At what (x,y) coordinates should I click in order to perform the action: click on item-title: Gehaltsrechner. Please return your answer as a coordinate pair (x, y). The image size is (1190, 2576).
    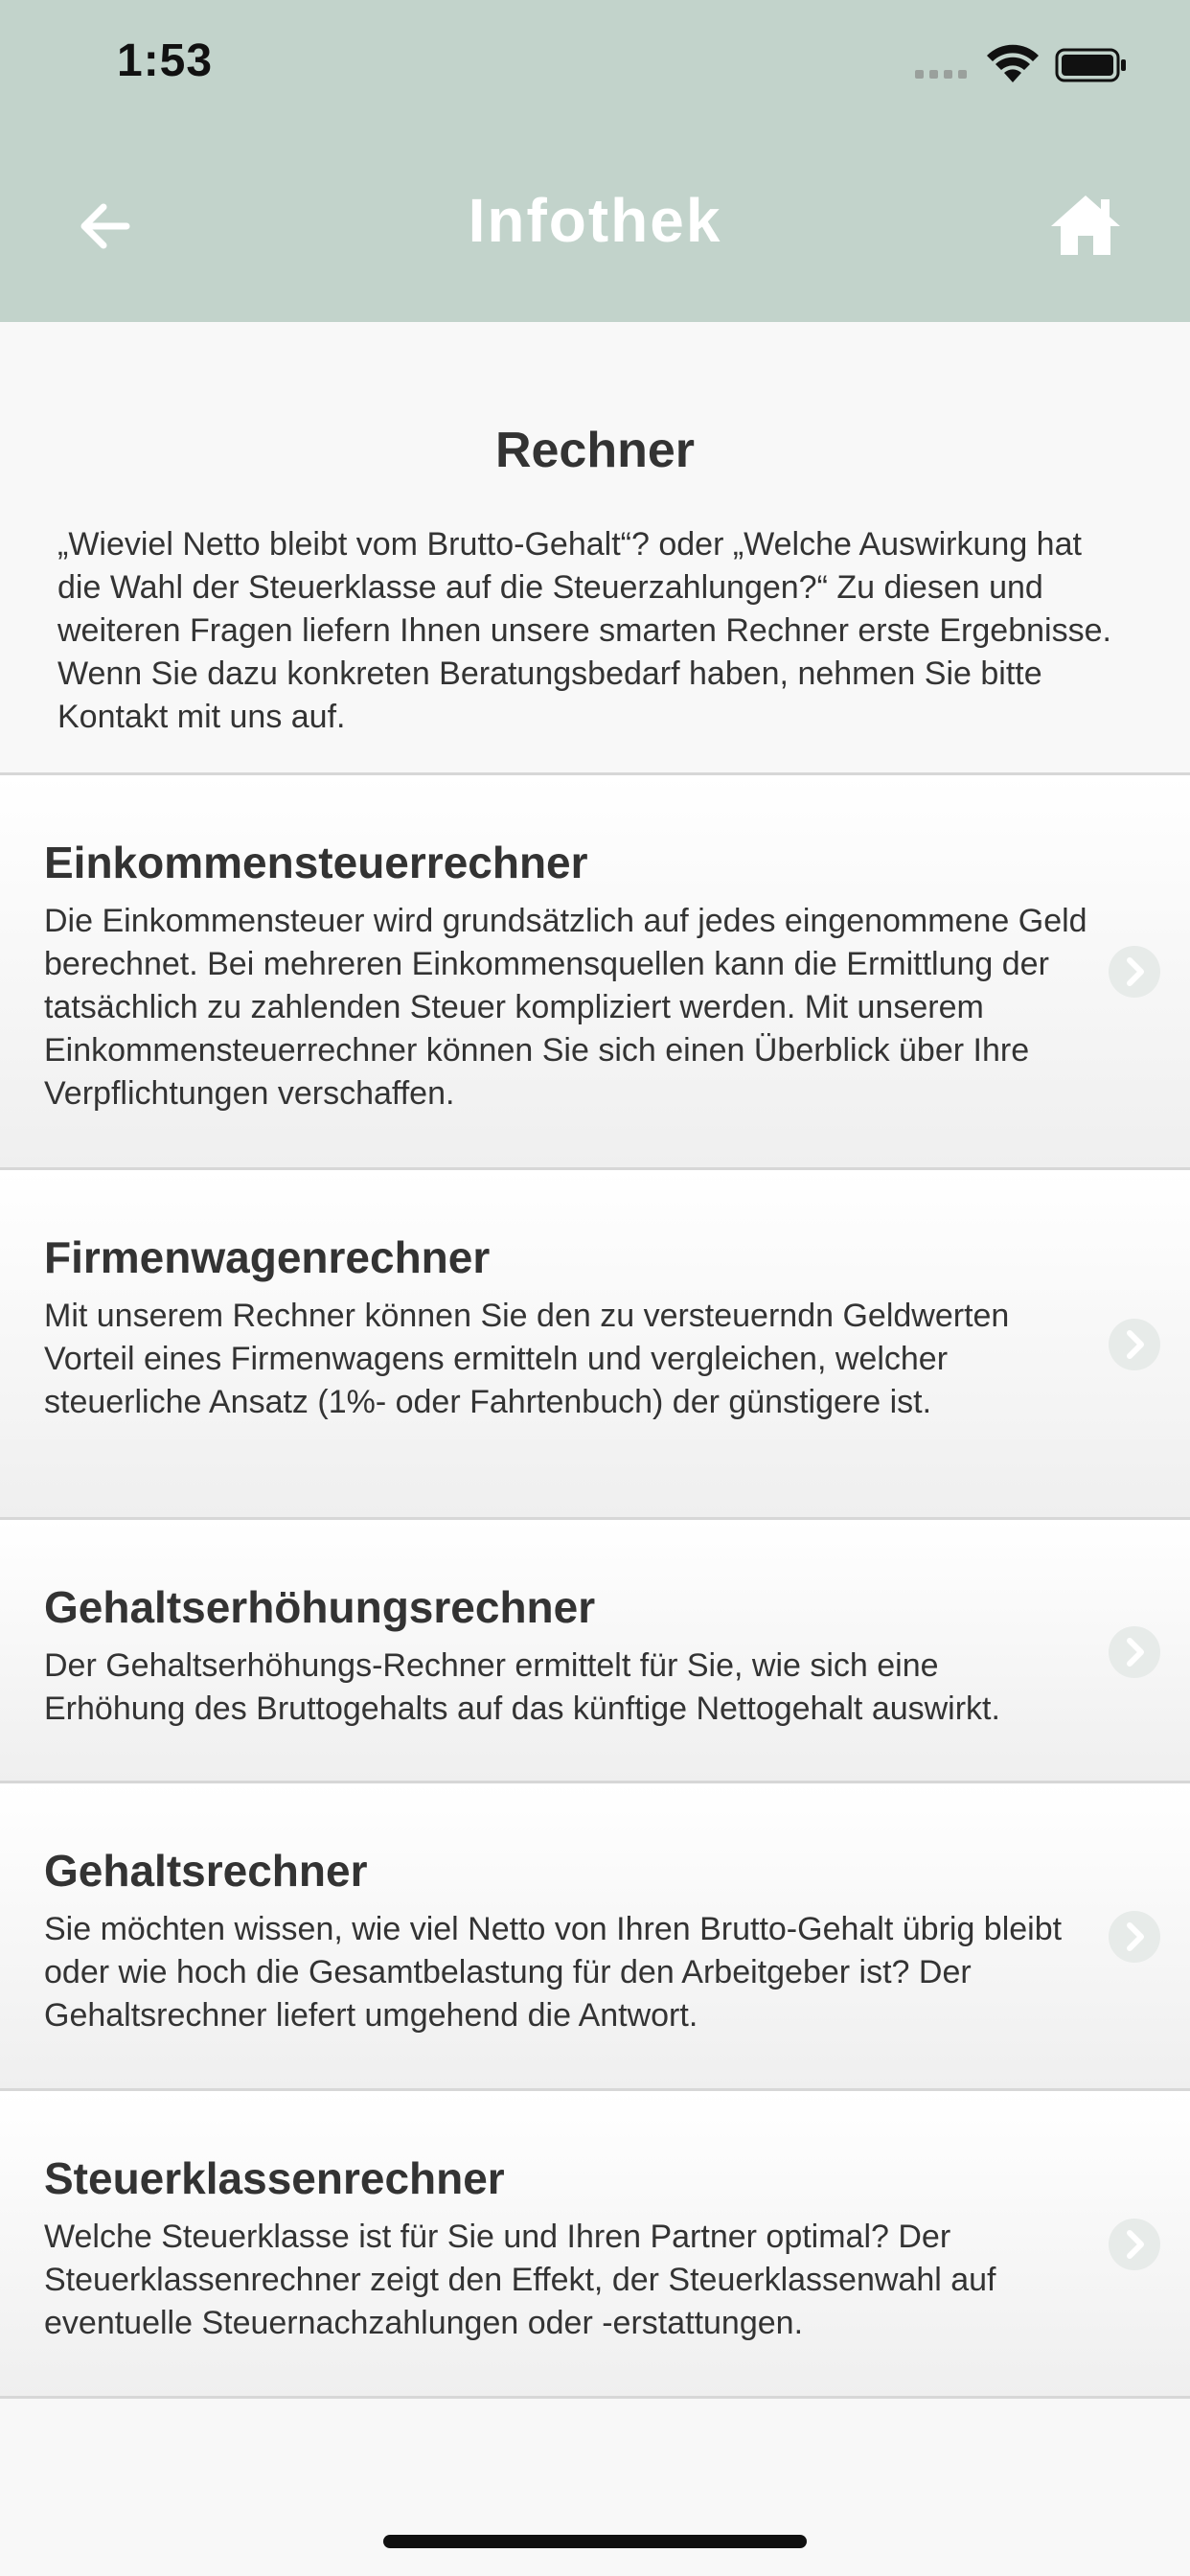
    Looking at the image, I should click on (206, 1871).